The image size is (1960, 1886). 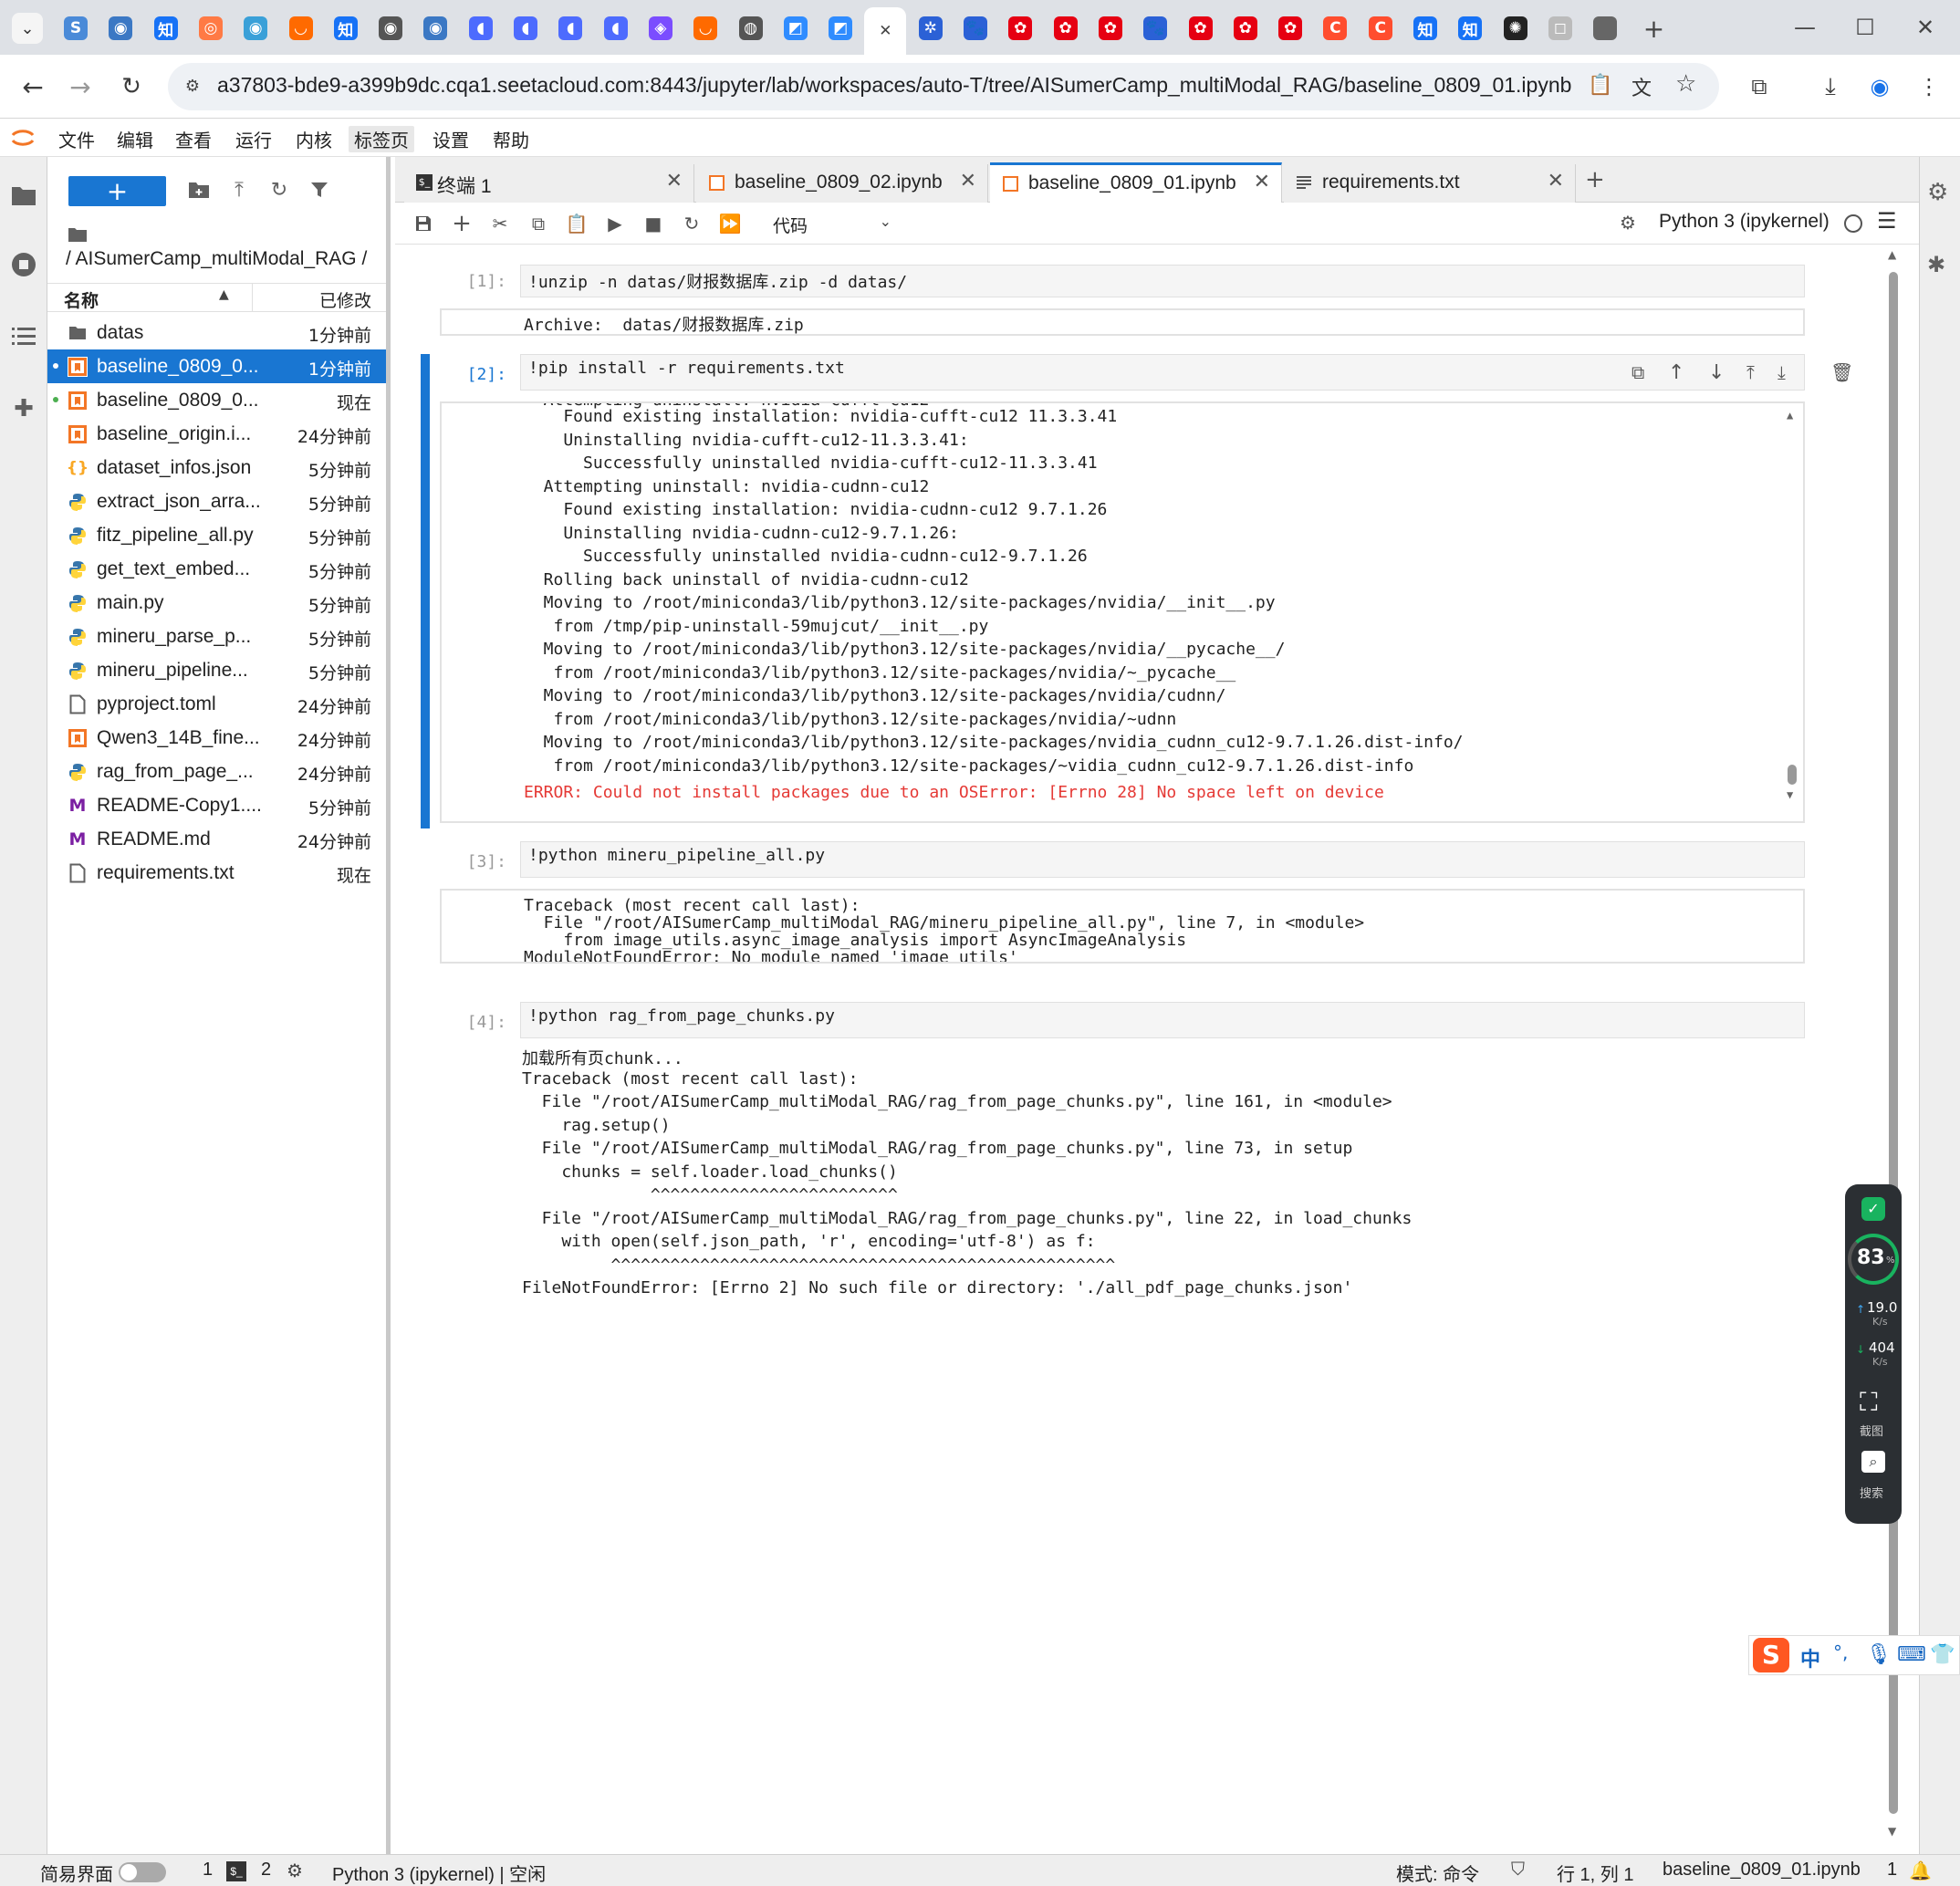 What do you see at coordinates (208, 1871) in the screenshot?
I see `terminal-count: 1` at bounding box center [208, 1871].